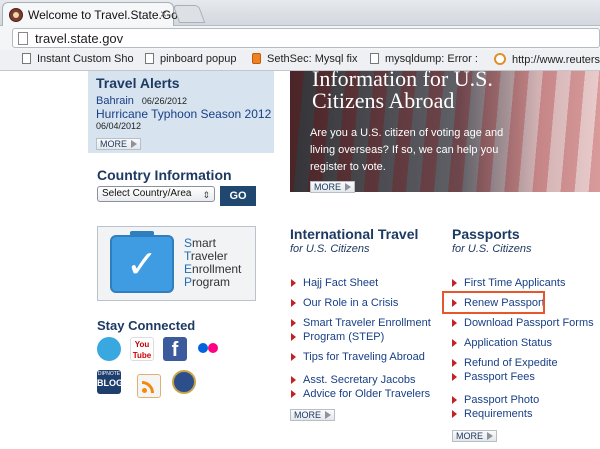  What do you see at coordinates (500, 59) in the screenshot?
I see `reuters-icon` at bounding box center [500, 59].